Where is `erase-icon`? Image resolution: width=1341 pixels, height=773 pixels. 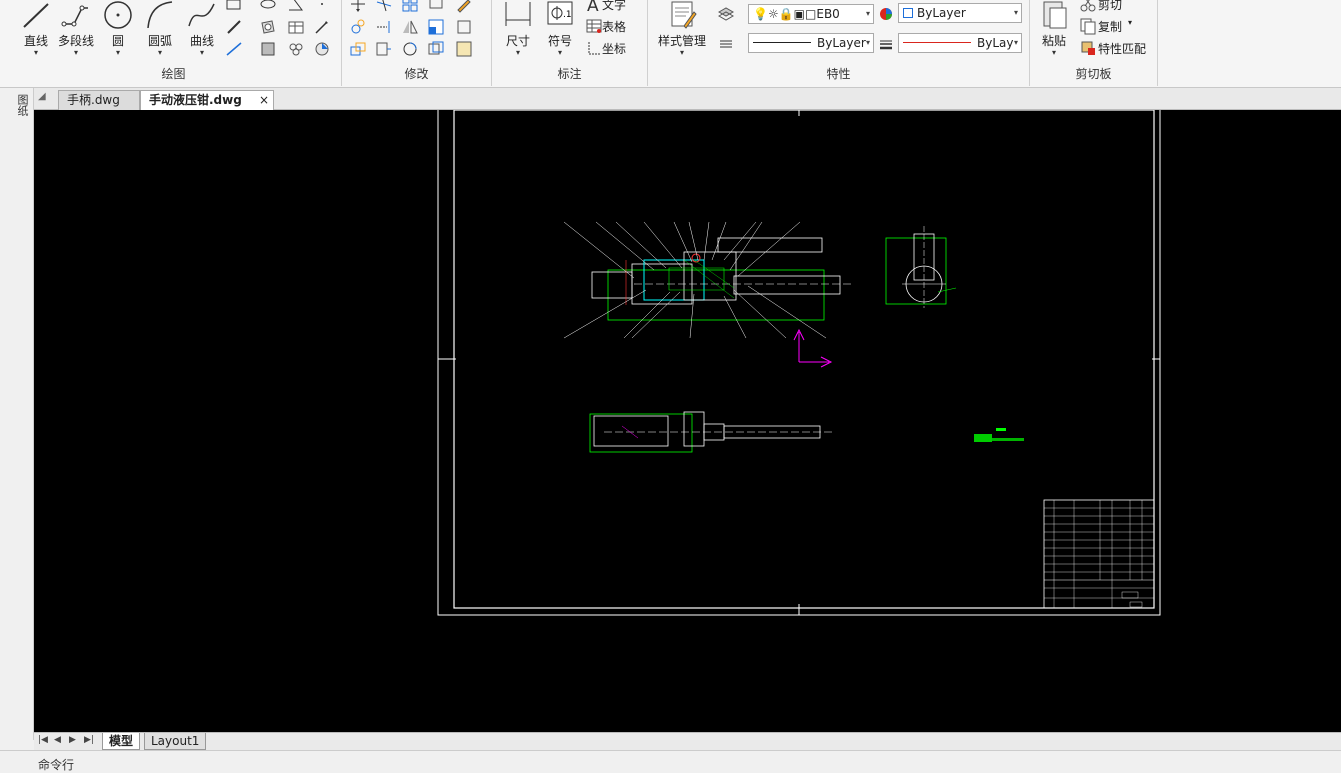 erase-icon is located at coordinates (436, 7).